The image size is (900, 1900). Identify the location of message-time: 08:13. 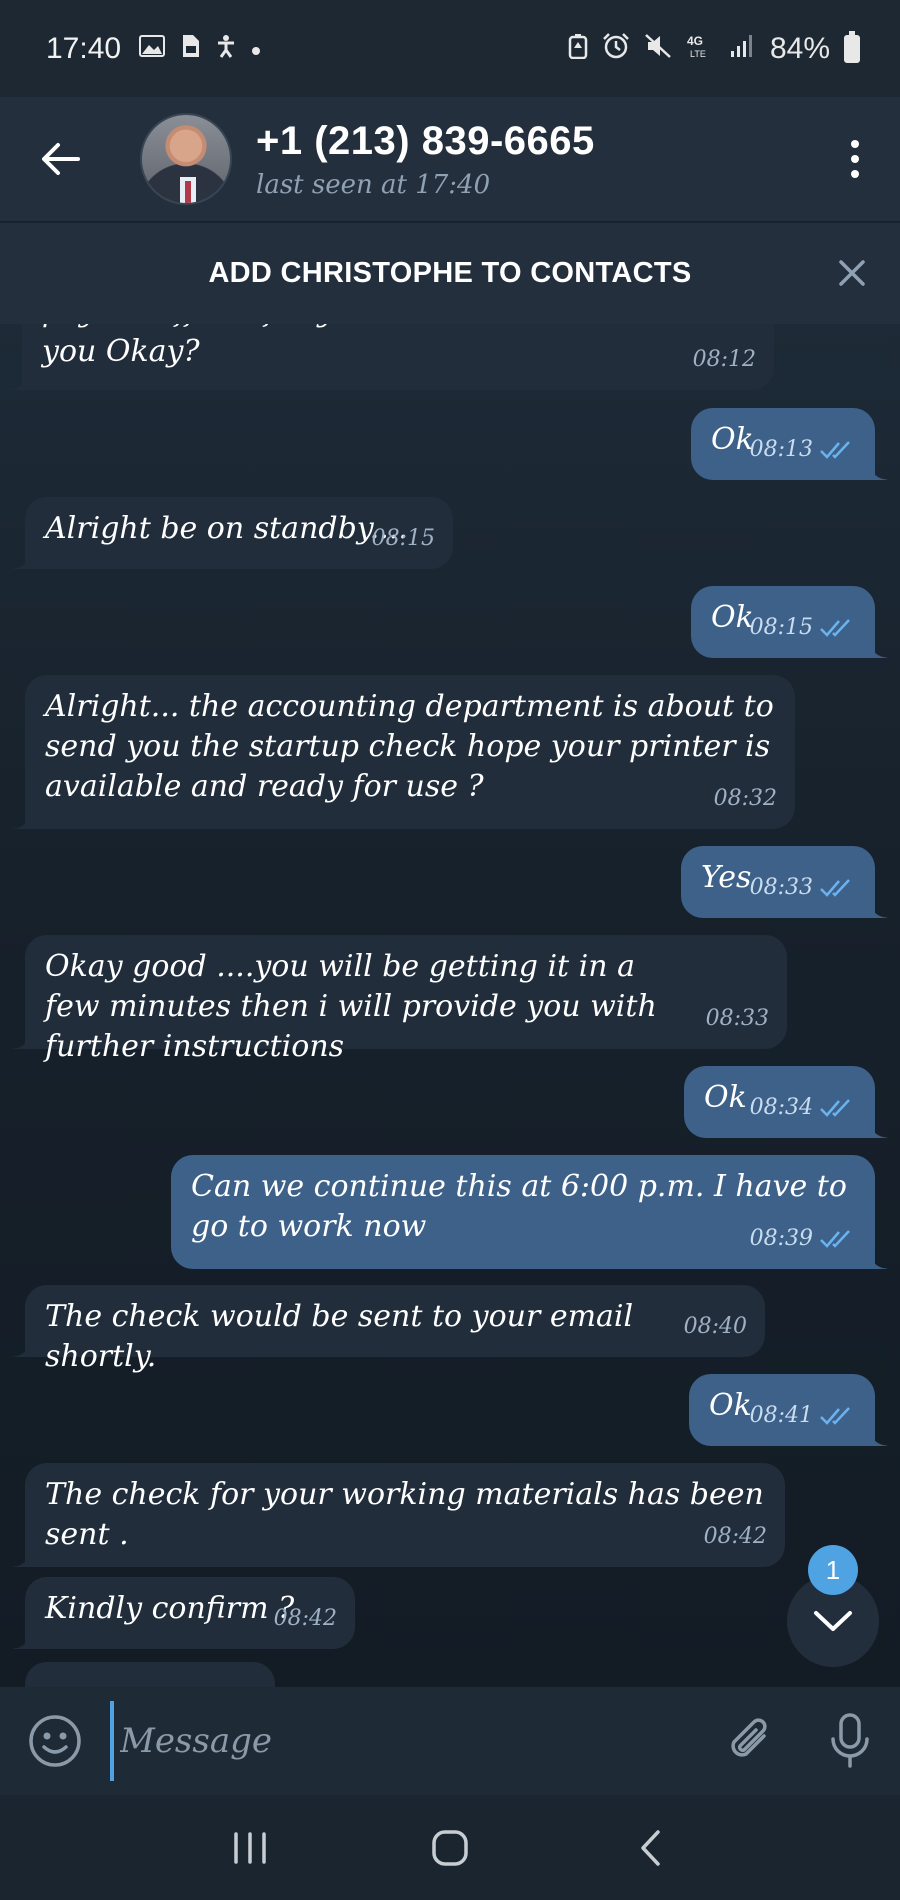
(781, 449).